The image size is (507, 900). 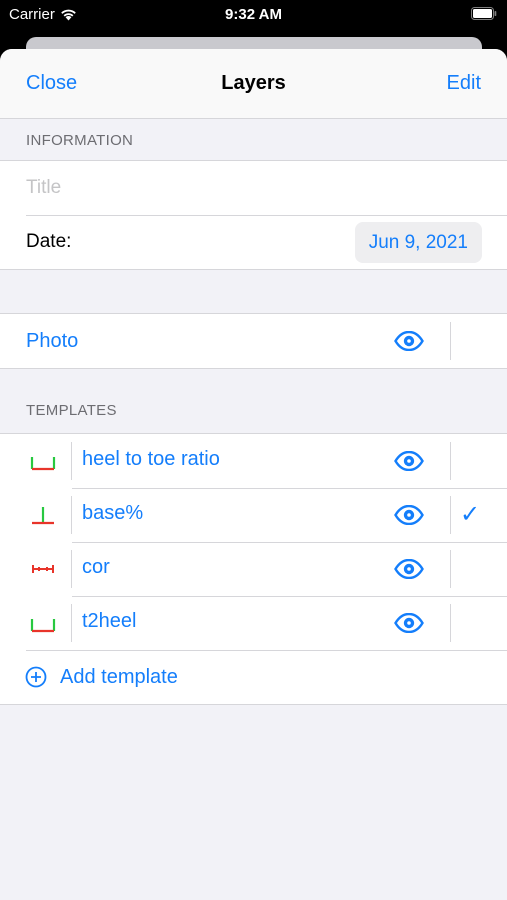 What do you see at coordinates (253, 461) in the screenshot?
I see `template-row: heel to toe ratio` at bounding box center [253, 461].